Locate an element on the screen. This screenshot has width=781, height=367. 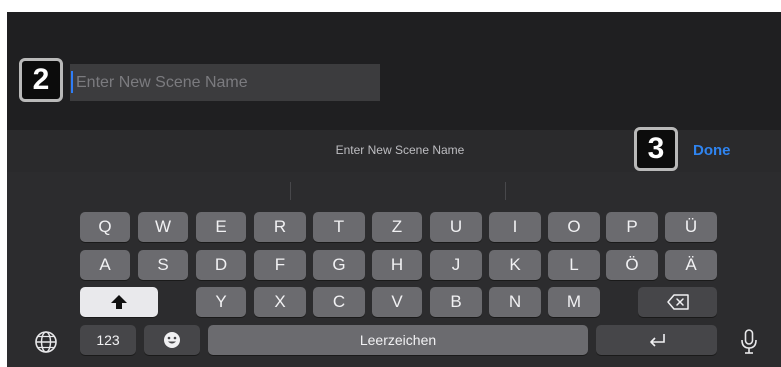
return-key is located at coordinates (656, 340).